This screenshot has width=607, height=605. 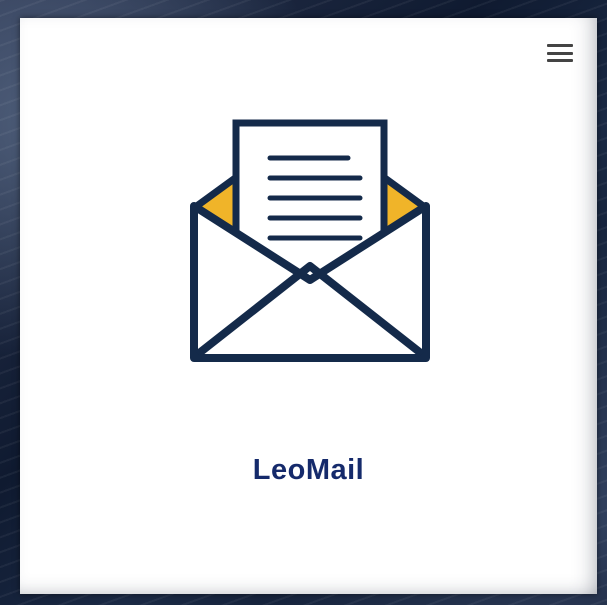 What do you see at coordinates (308, 470) in the screenshot?
I see `app-label: LeoMail` at bounding box center [308, 470].